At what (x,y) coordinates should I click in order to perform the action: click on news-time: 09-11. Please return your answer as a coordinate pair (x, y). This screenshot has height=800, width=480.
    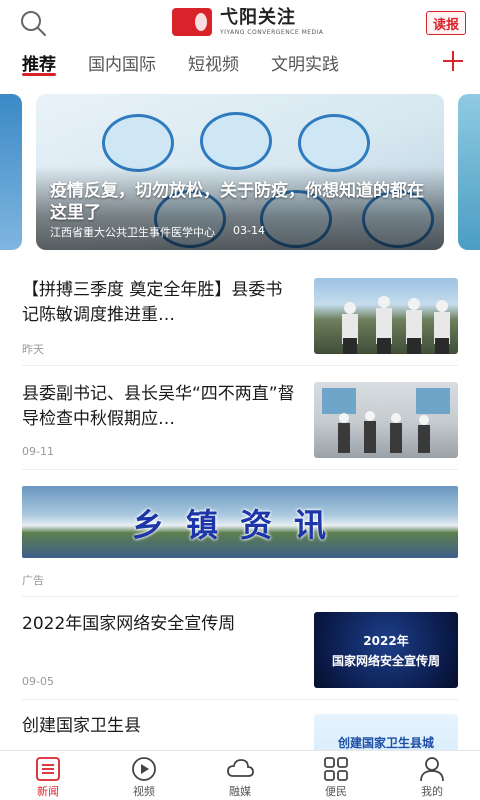
    Looking at the image, I should click on (38, 451).